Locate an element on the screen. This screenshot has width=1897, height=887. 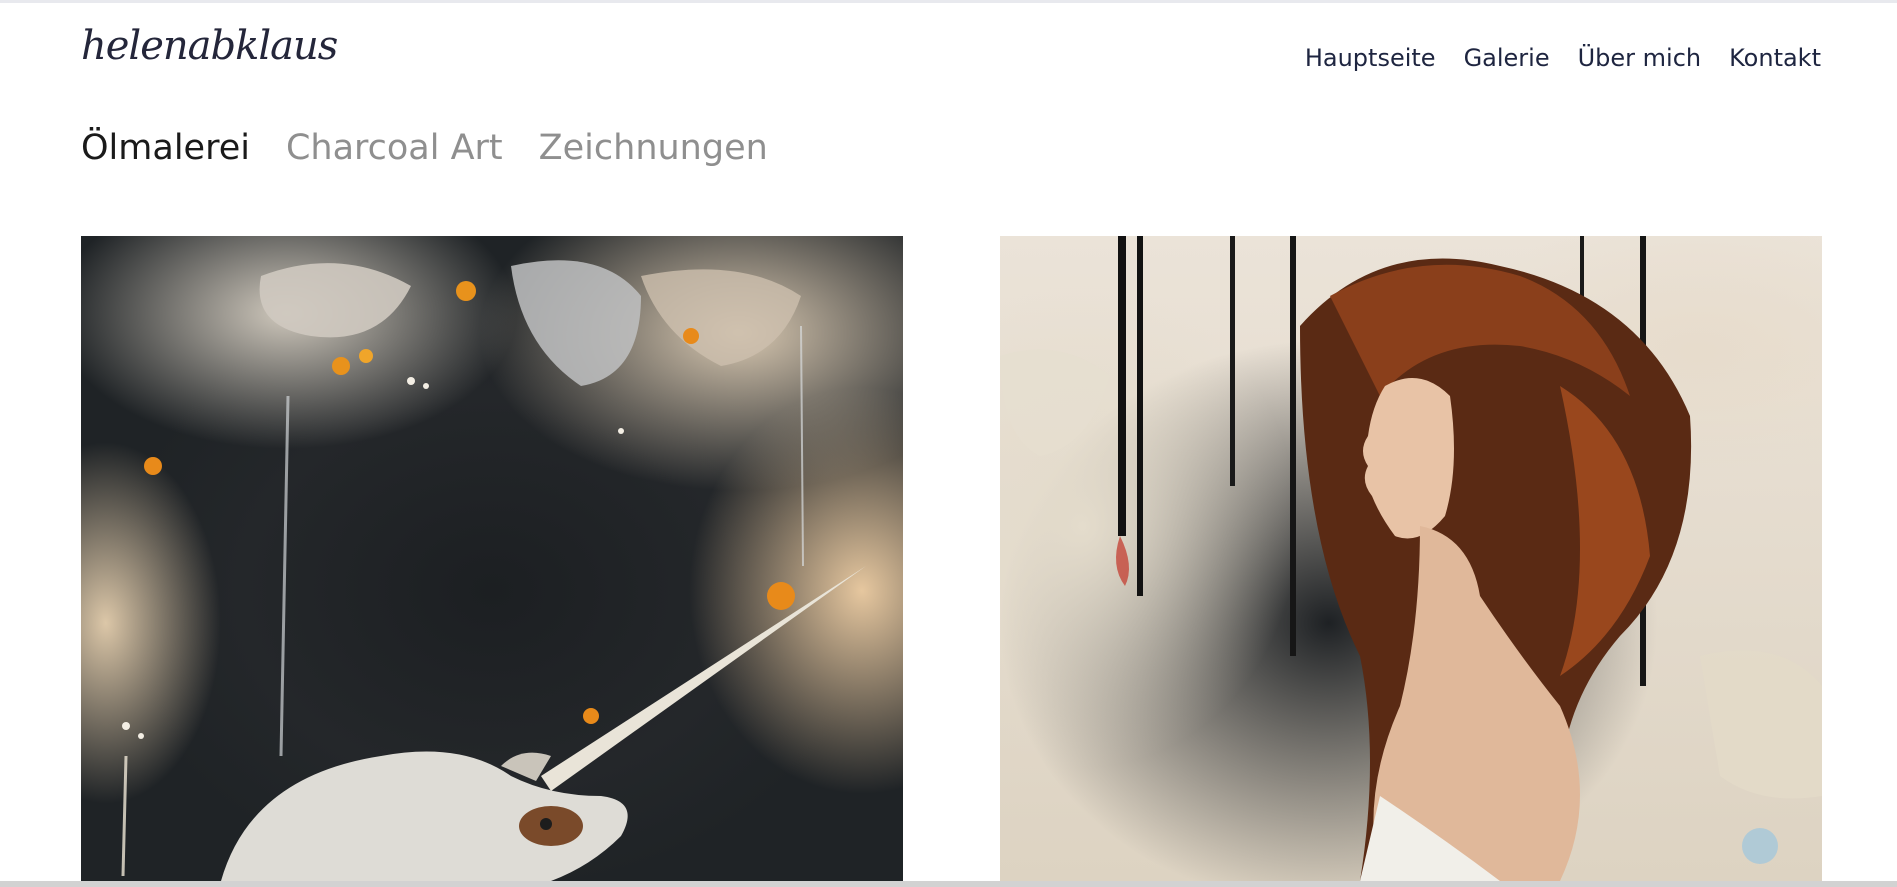
gallery-category-tabs: Ölmalerei Charcoal Art Zeichnungen is located at coordinates (424, 148).